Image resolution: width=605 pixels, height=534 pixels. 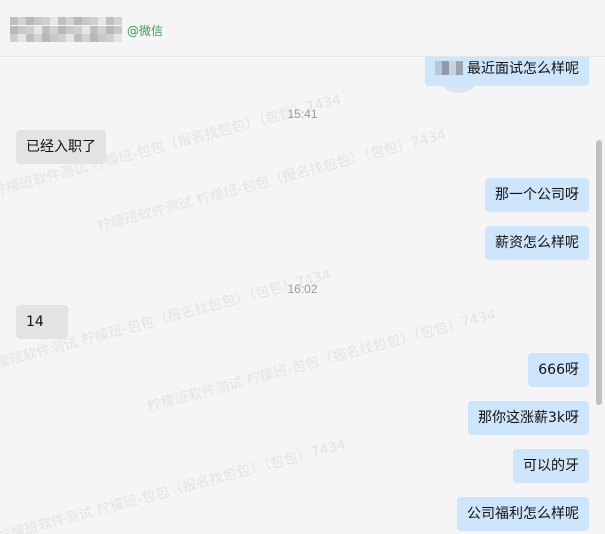 I want to click on wechat-source-tag: @微信, so click(x=145, y=31).